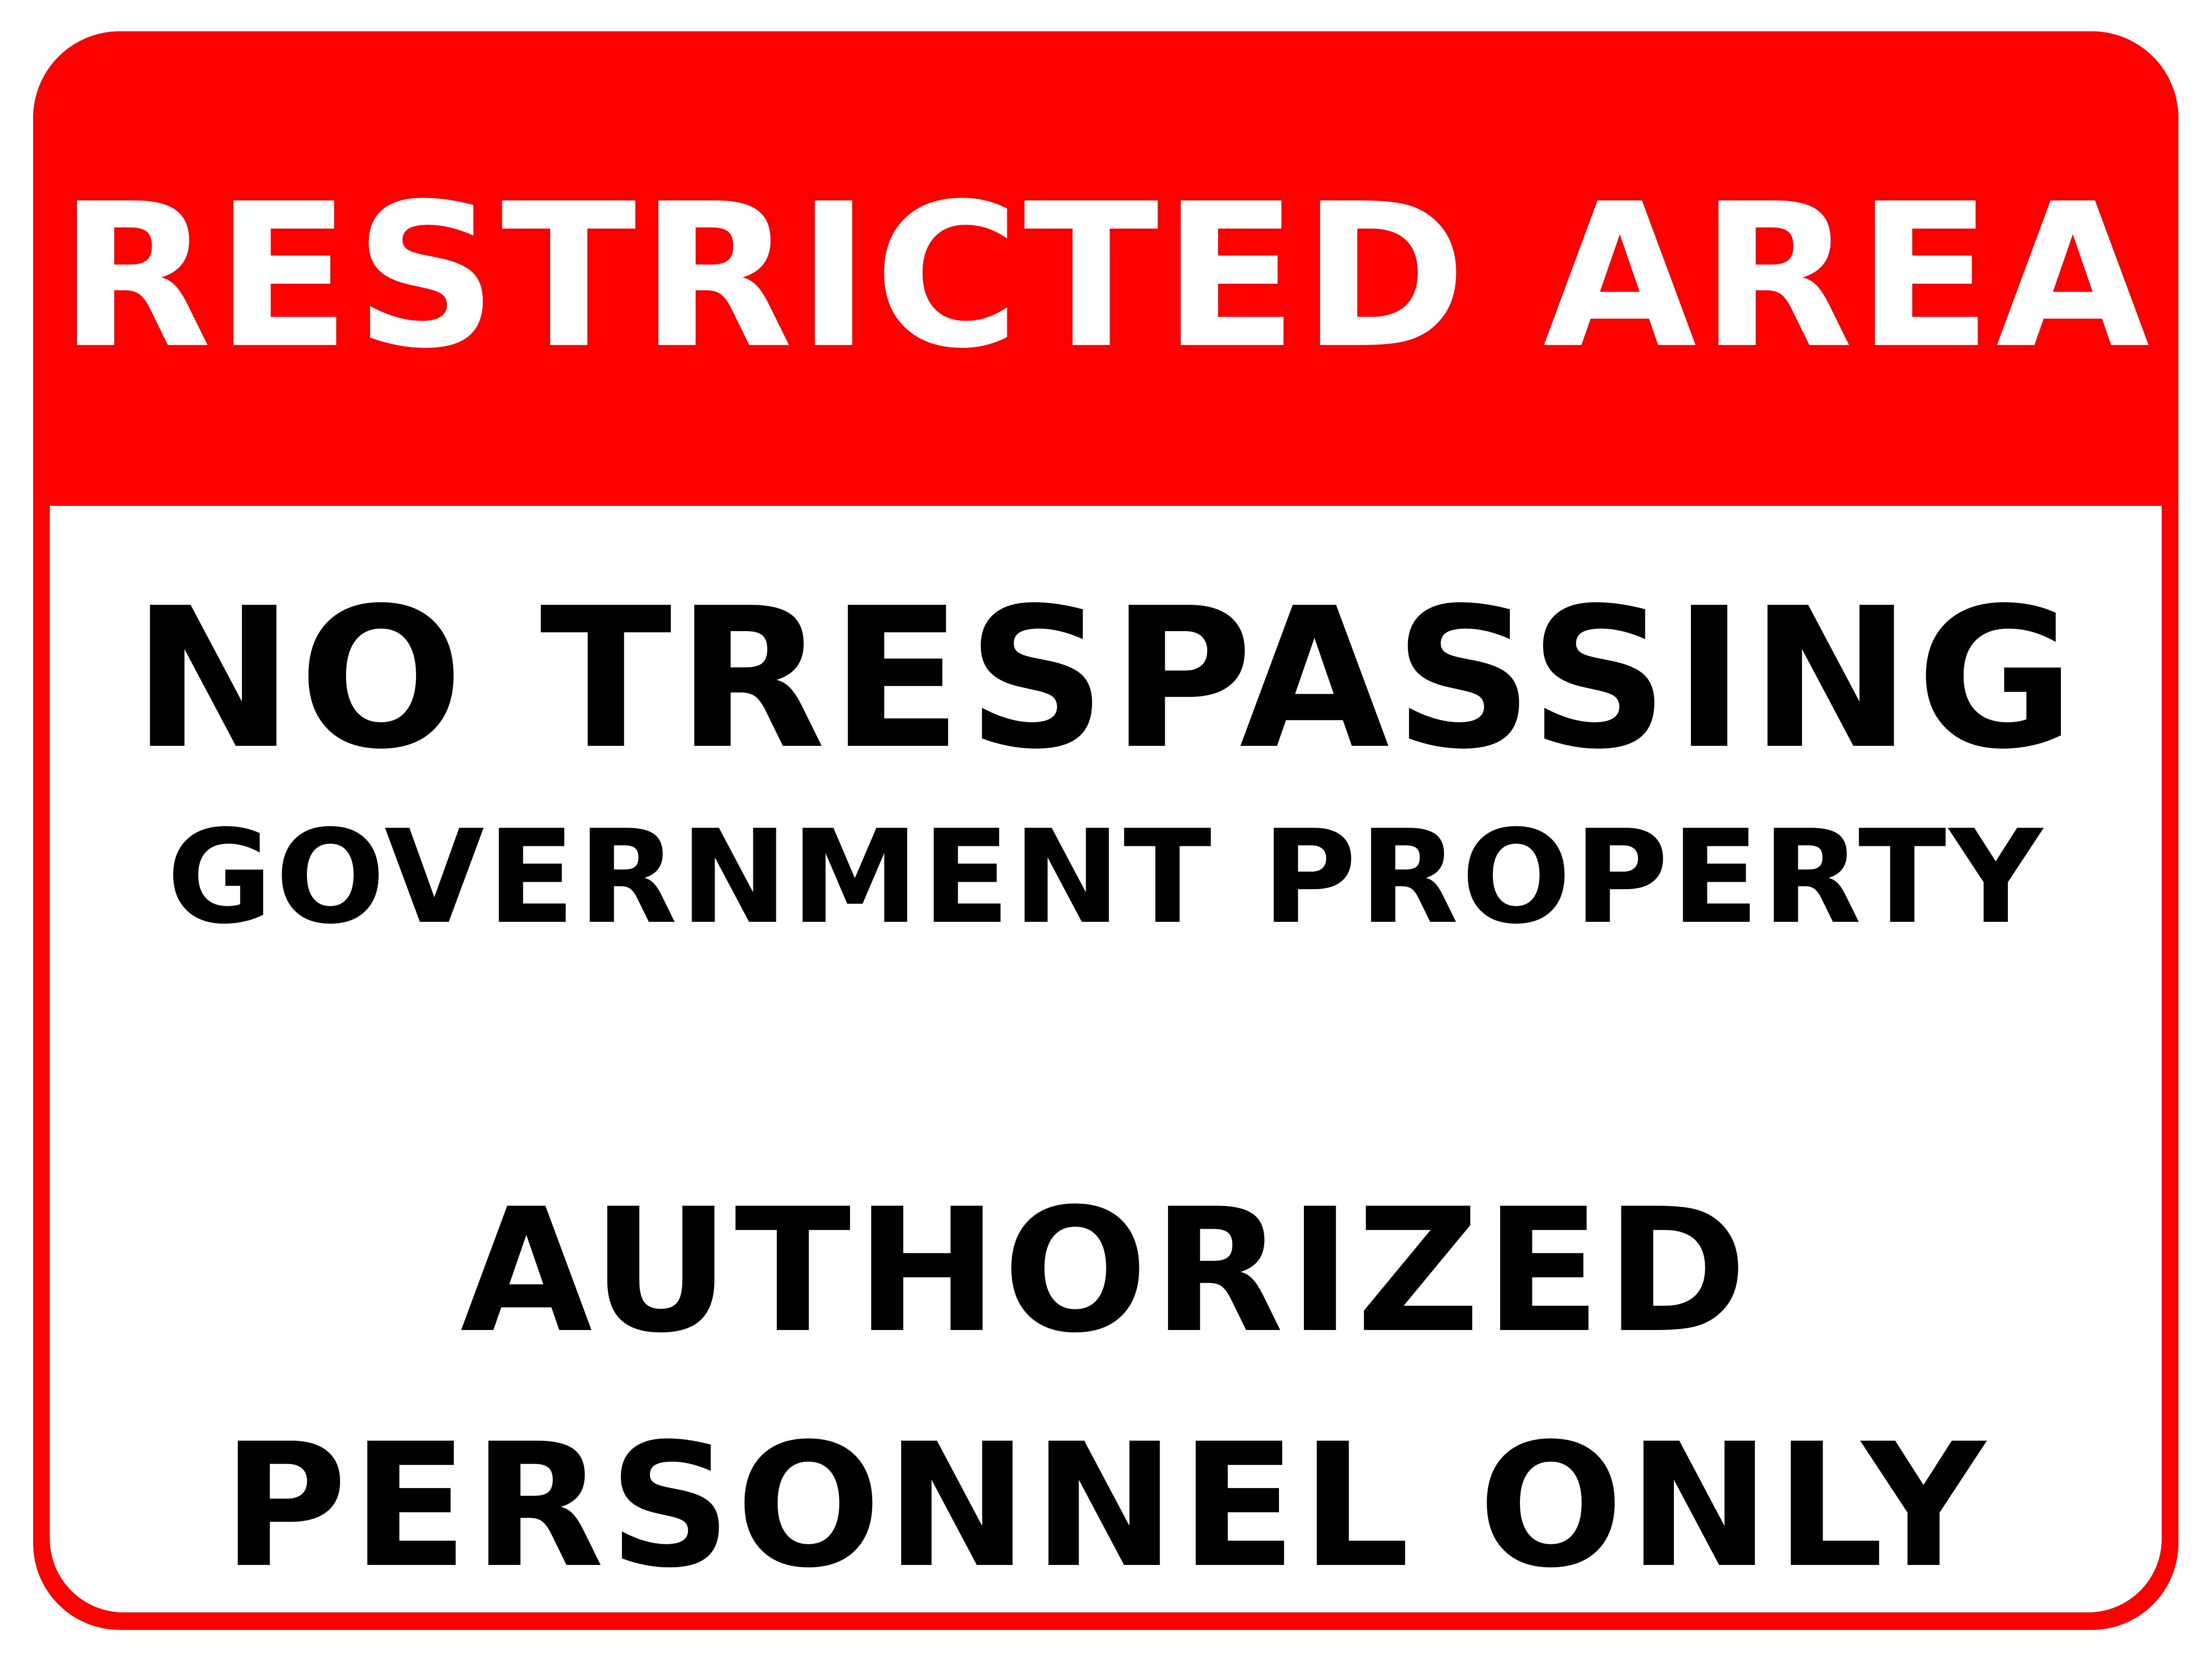  Describe the element at coordinates (1106, 878) in the screenshot. I see `government-property-text: GOVERNMENT PROPERTY` at that location.